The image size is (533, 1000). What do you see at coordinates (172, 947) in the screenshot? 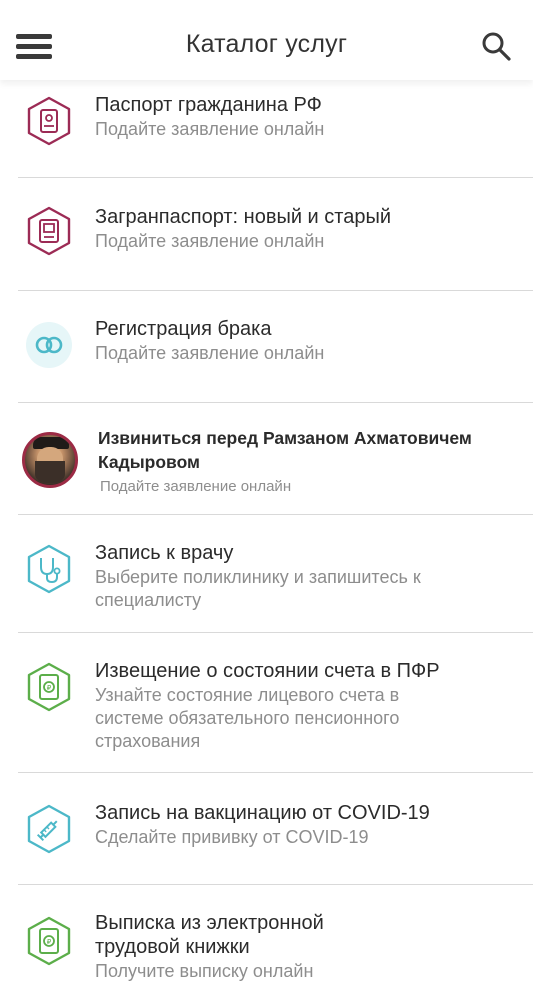
I see `item-title-line-2: трудовой книжки` at bounding box center [172, 947].